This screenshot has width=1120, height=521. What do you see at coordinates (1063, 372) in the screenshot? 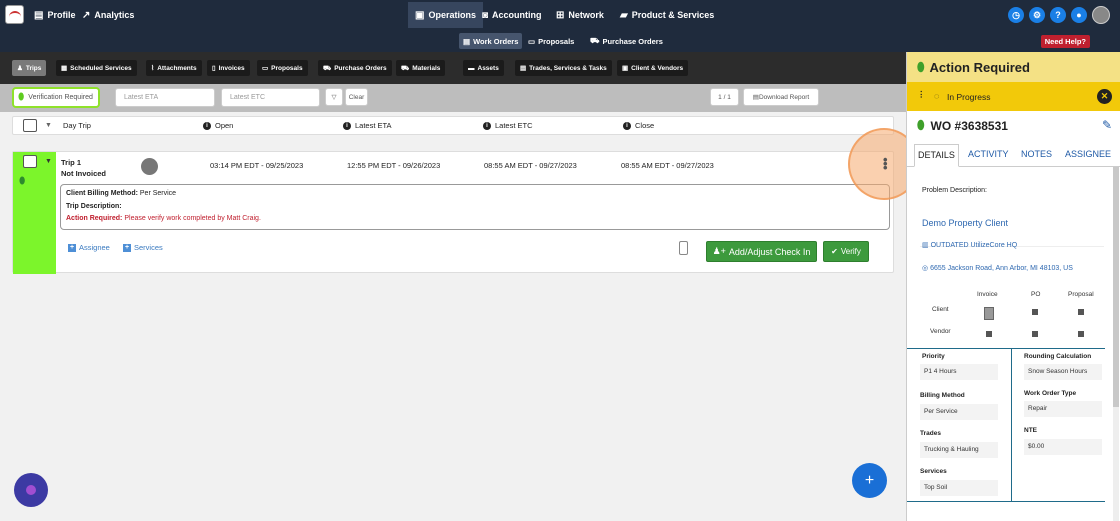
I see `rounding-value: Snow Season Hours` at bounding box center [1063, 372].